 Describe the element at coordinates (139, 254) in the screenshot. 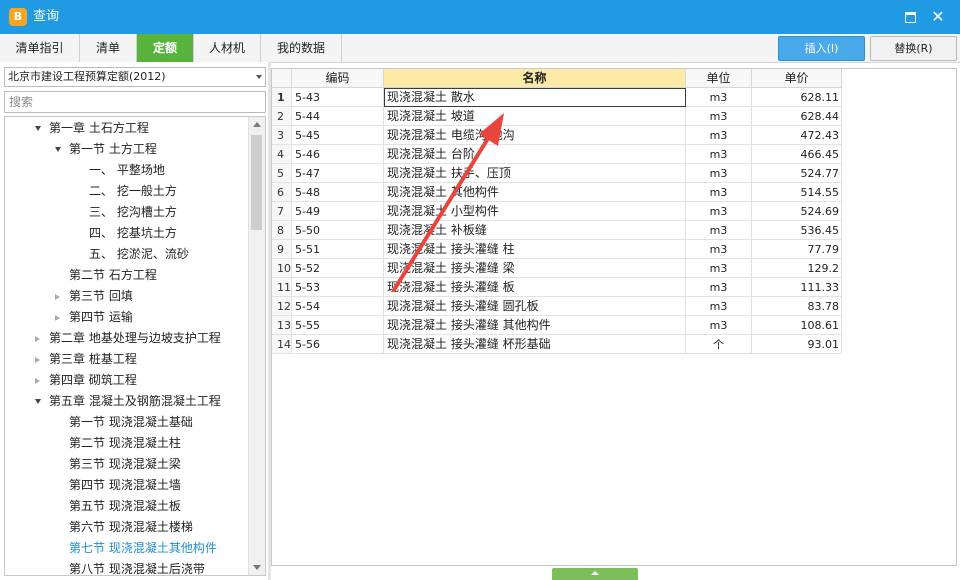

I see `tree-node: 五、 挖淤泥、流砂` at that location.